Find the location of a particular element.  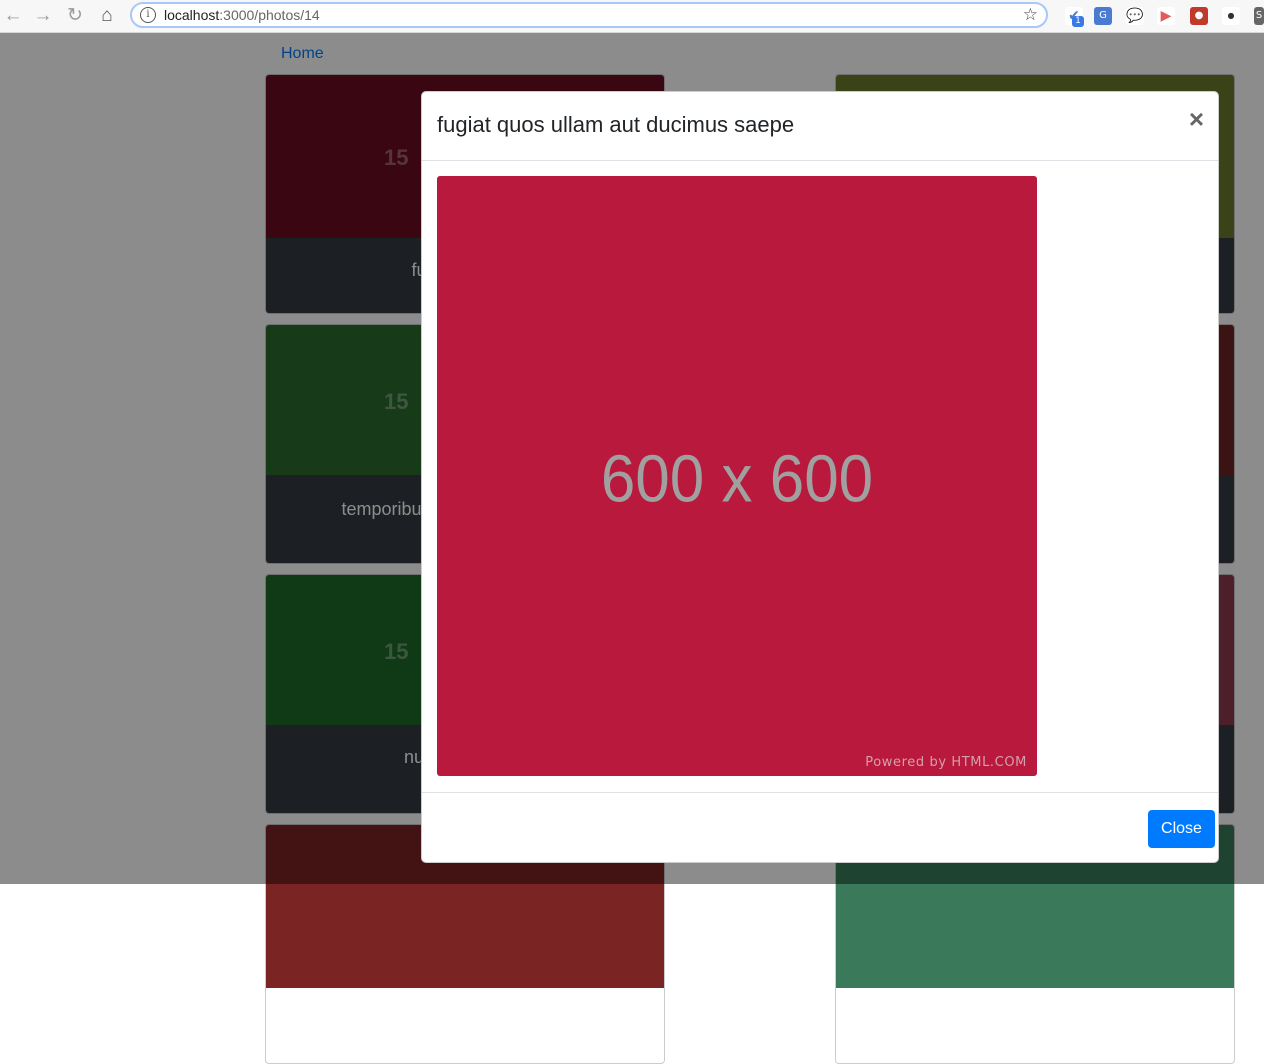

info-icon: i is located at coordinates (148, 15).